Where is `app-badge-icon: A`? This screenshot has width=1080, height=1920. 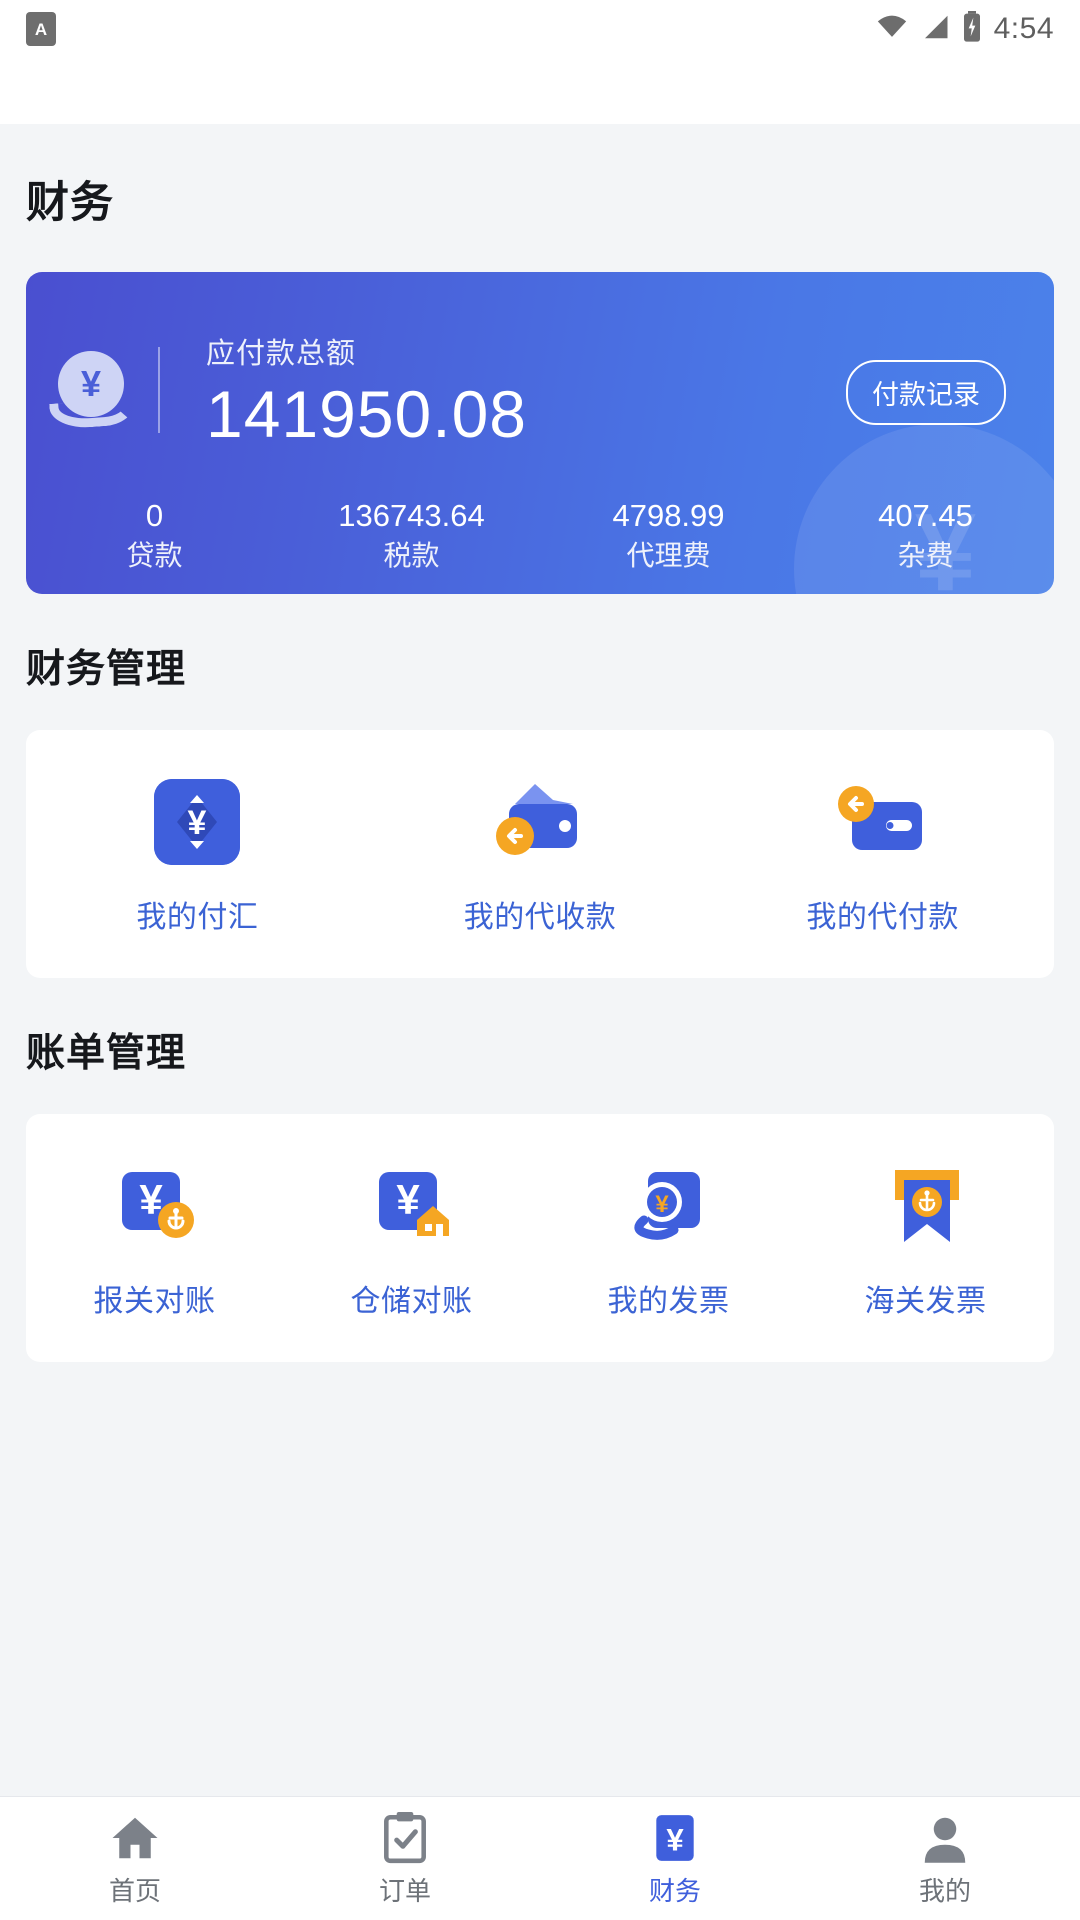
app-badge-icon: A is located at coordinates (41, 29).